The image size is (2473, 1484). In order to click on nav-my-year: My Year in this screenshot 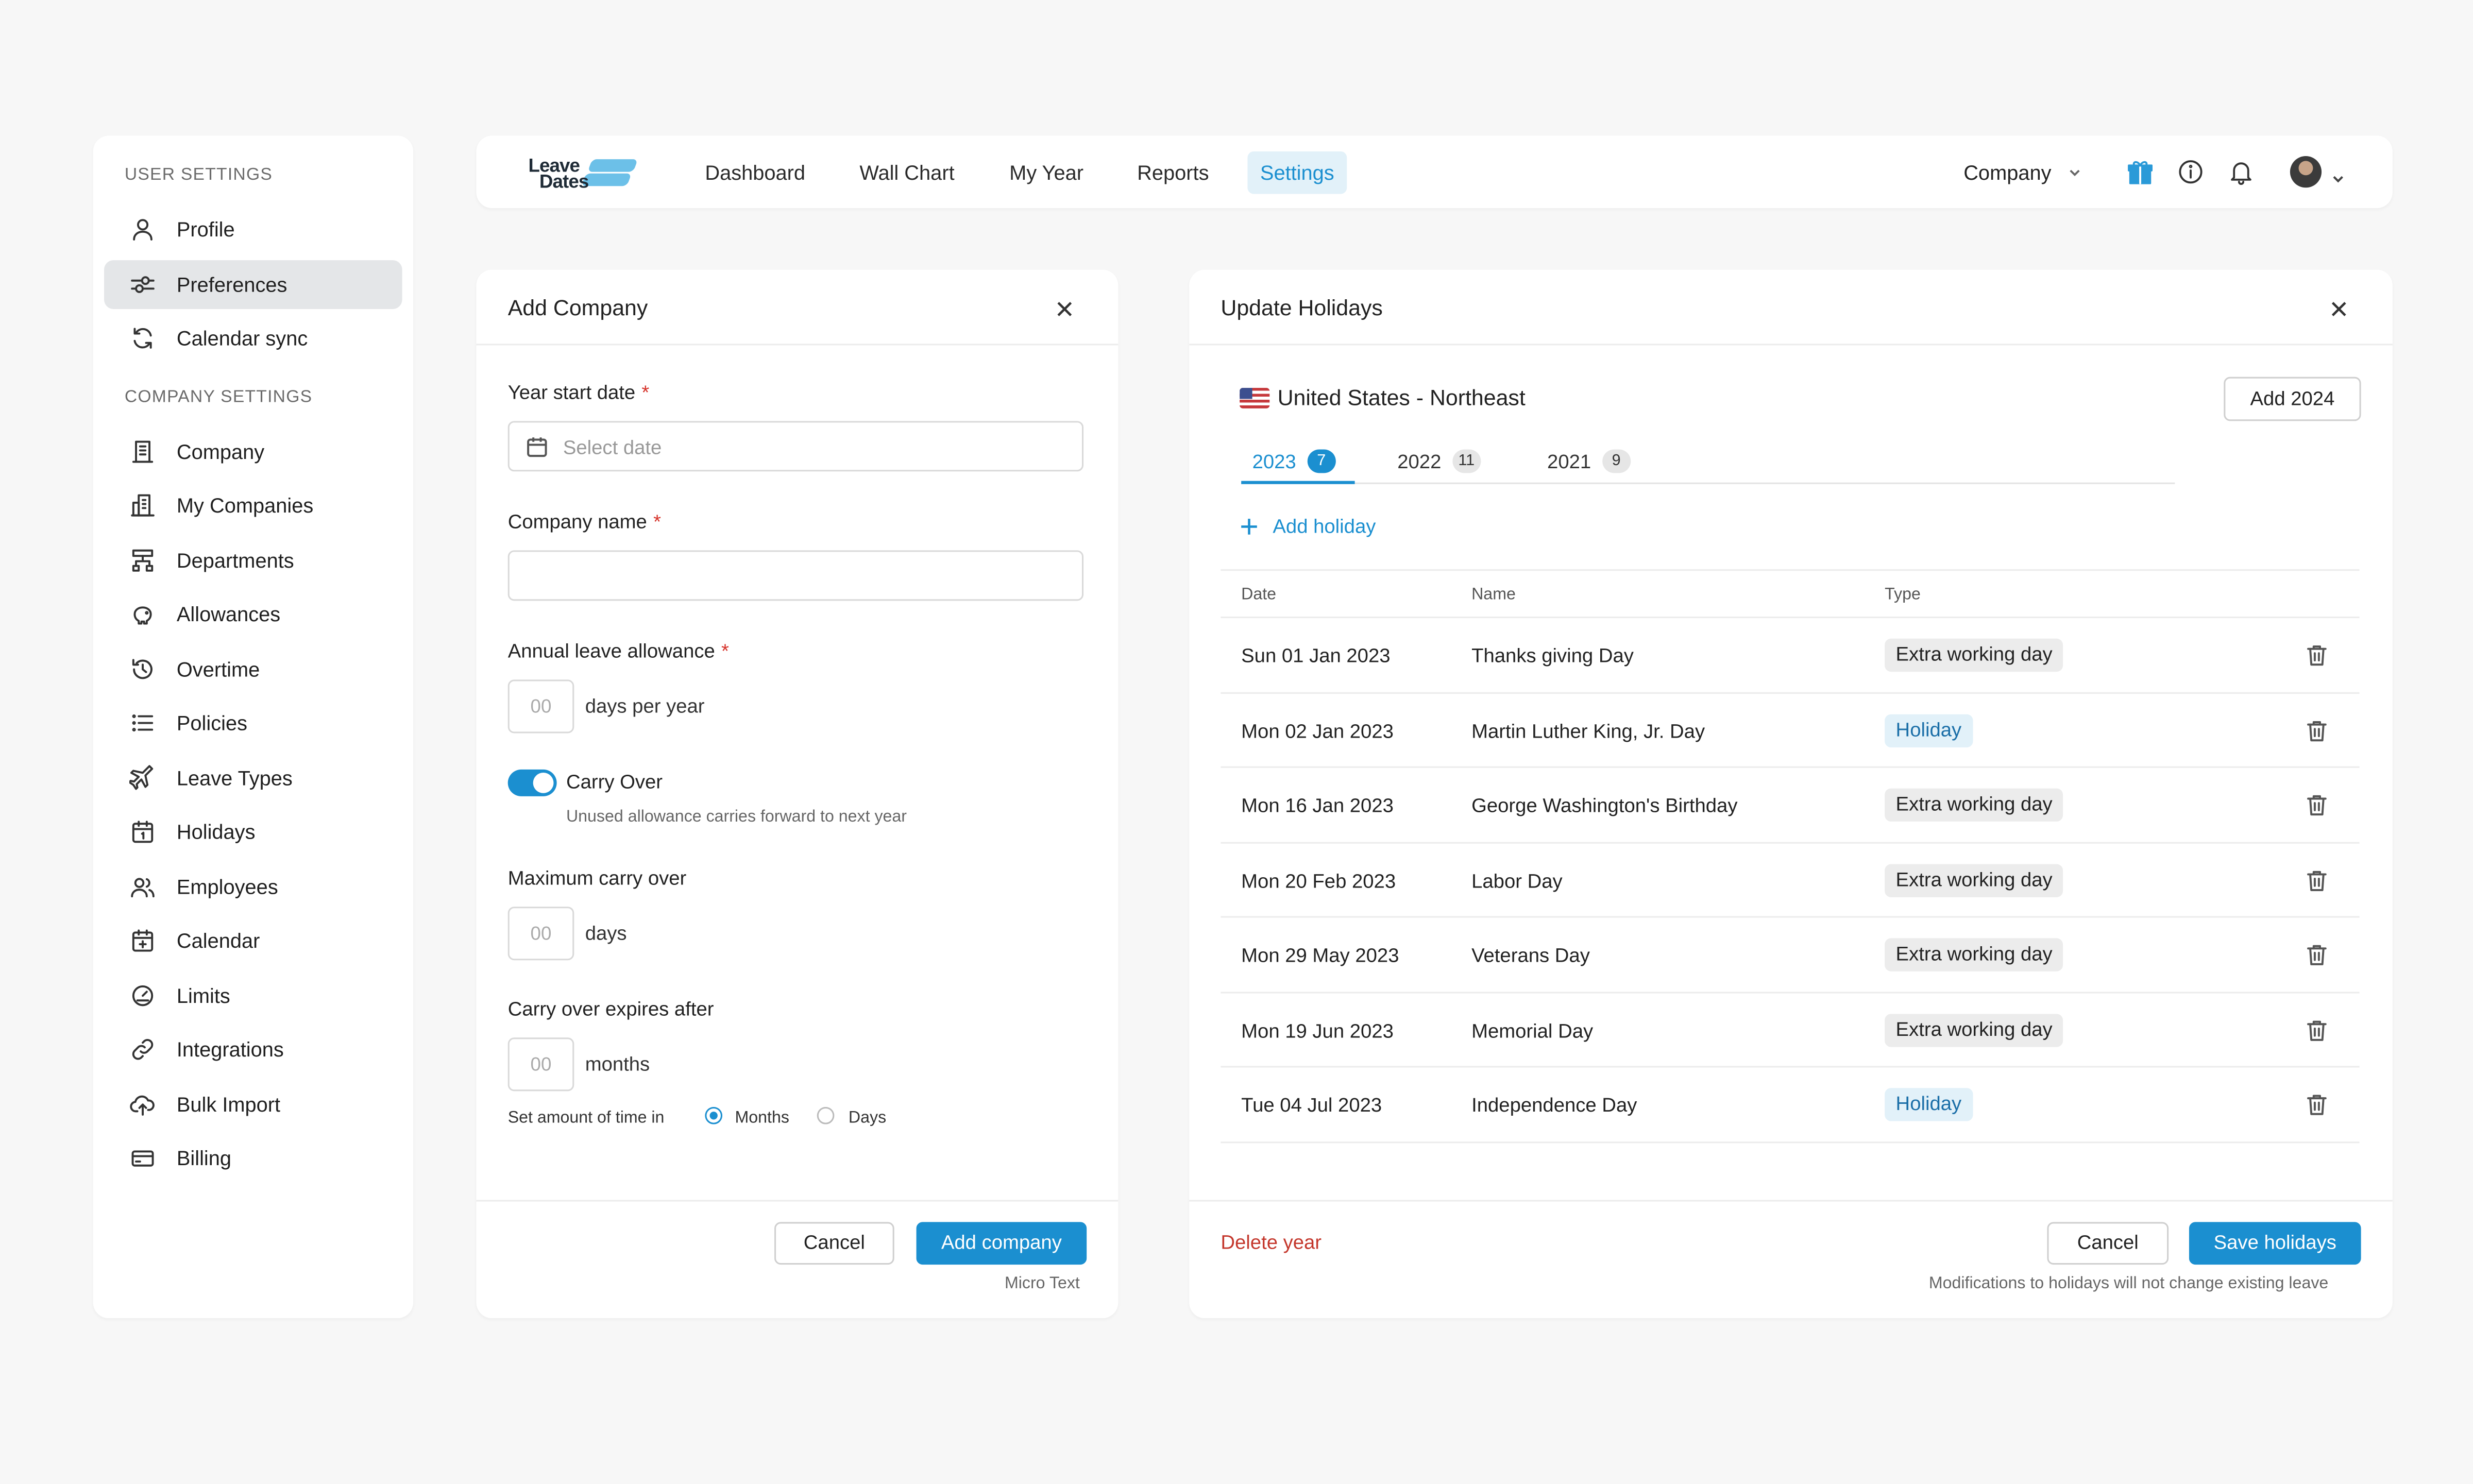, I will do `click(1046, 172)`.